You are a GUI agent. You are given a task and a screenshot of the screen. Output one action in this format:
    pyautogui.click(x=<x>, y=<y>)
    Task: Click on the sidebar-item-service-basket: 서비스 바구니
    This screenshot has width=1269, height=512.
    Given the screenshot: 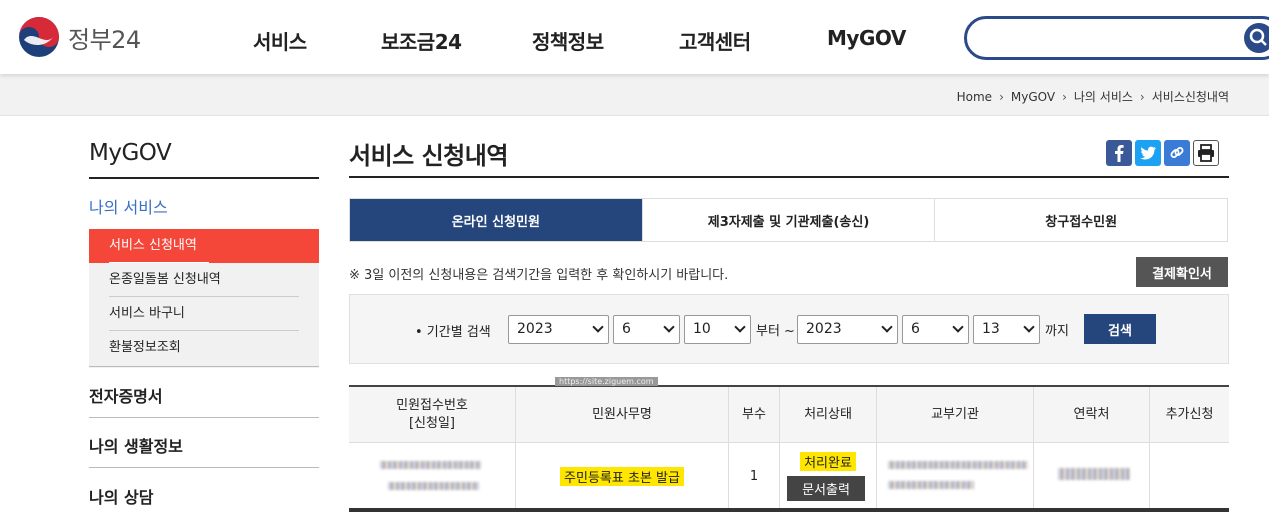 What is the action you would take?
    pyautogui.click(x=204, y=314)
    